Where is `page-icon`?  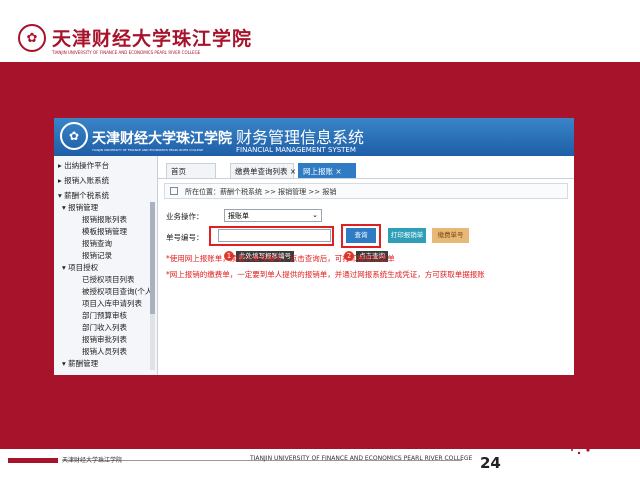 page-icon is located at coordinates (174, 191).